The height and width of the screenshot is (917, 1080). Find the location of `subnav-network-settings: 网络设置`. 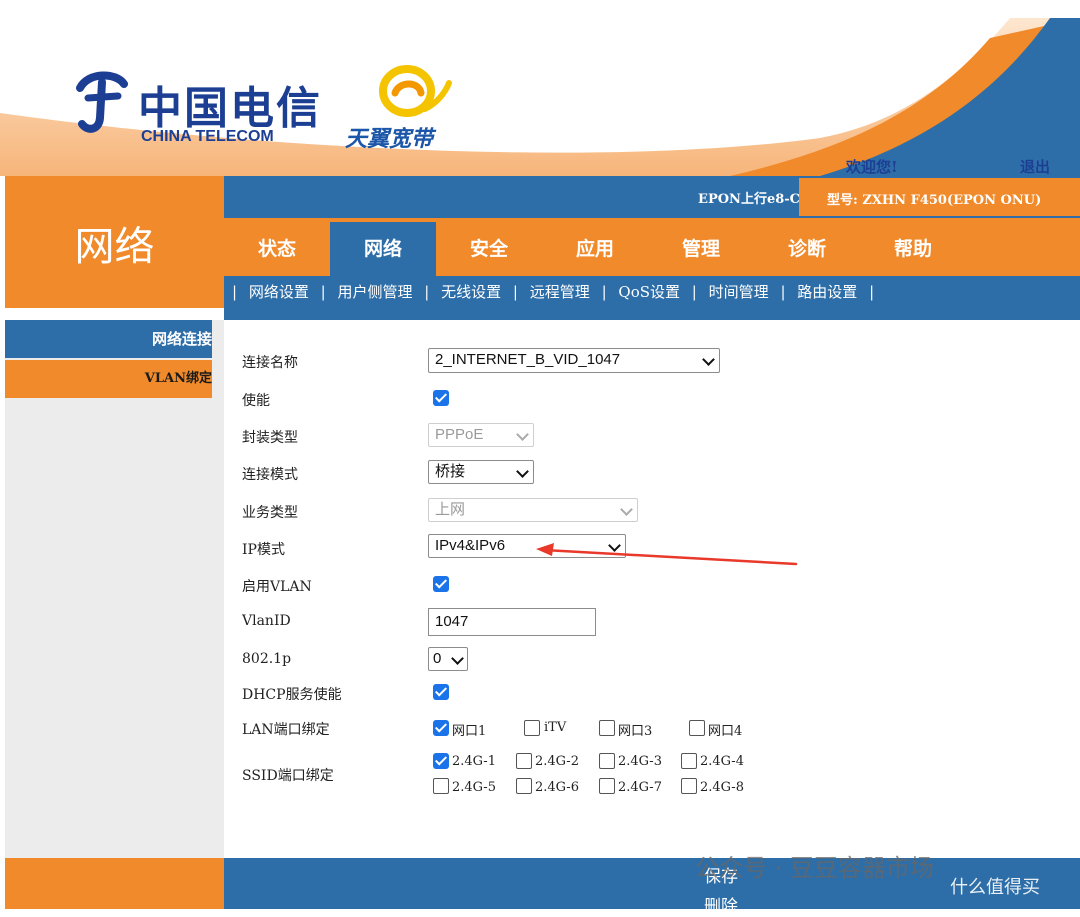

subnav-network-settings: 网络设置 is located at coordinates (279, 292).